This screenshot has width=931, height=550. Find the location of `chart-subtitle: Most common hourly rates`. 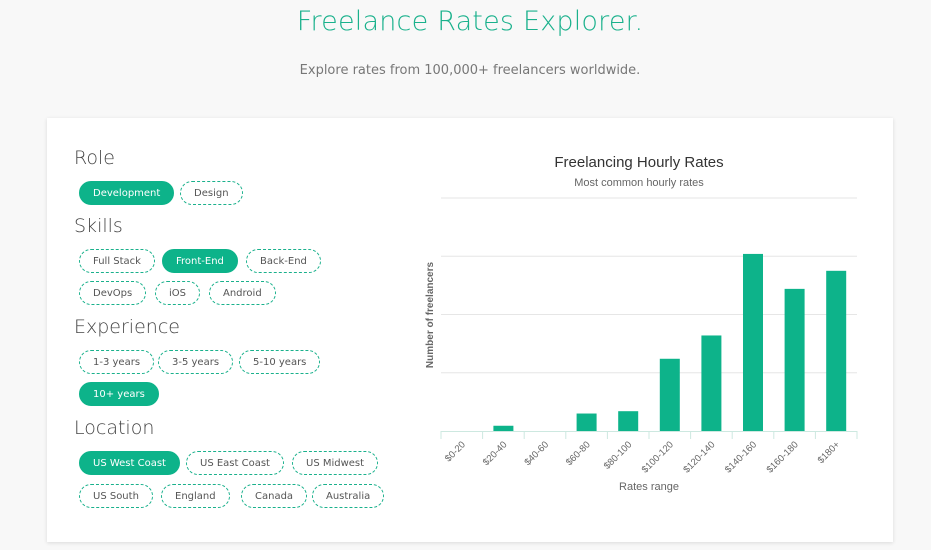

chart-subtitle: Most common hourly rates is located at coordinates (639, 183).